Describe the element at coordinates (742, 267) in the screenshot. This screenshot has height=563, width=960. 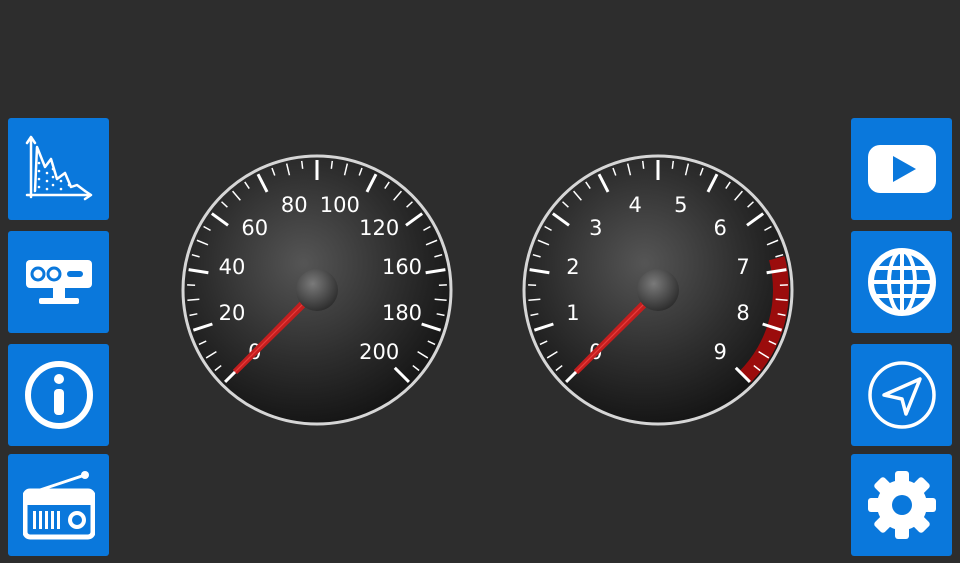
I see `tachometer-tick-label: 7` at that location.